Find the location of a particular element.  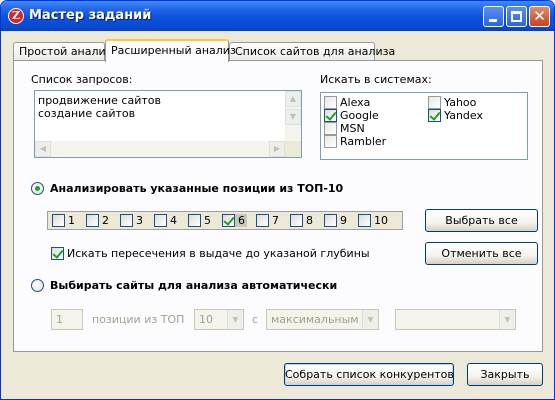

engine-google: Google is located at coordinates (351, 115).